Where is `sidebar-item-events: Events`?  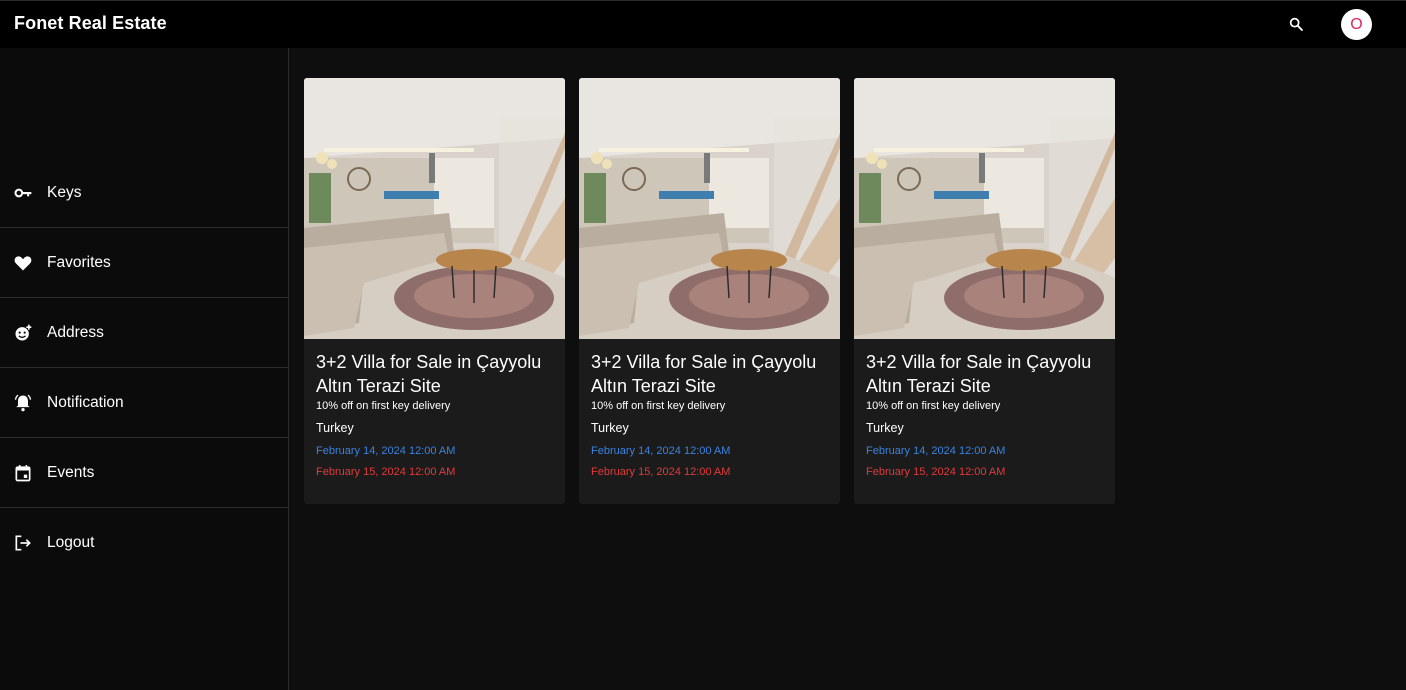
sidebar-item-events: Events is located at coordinates (144, 473).